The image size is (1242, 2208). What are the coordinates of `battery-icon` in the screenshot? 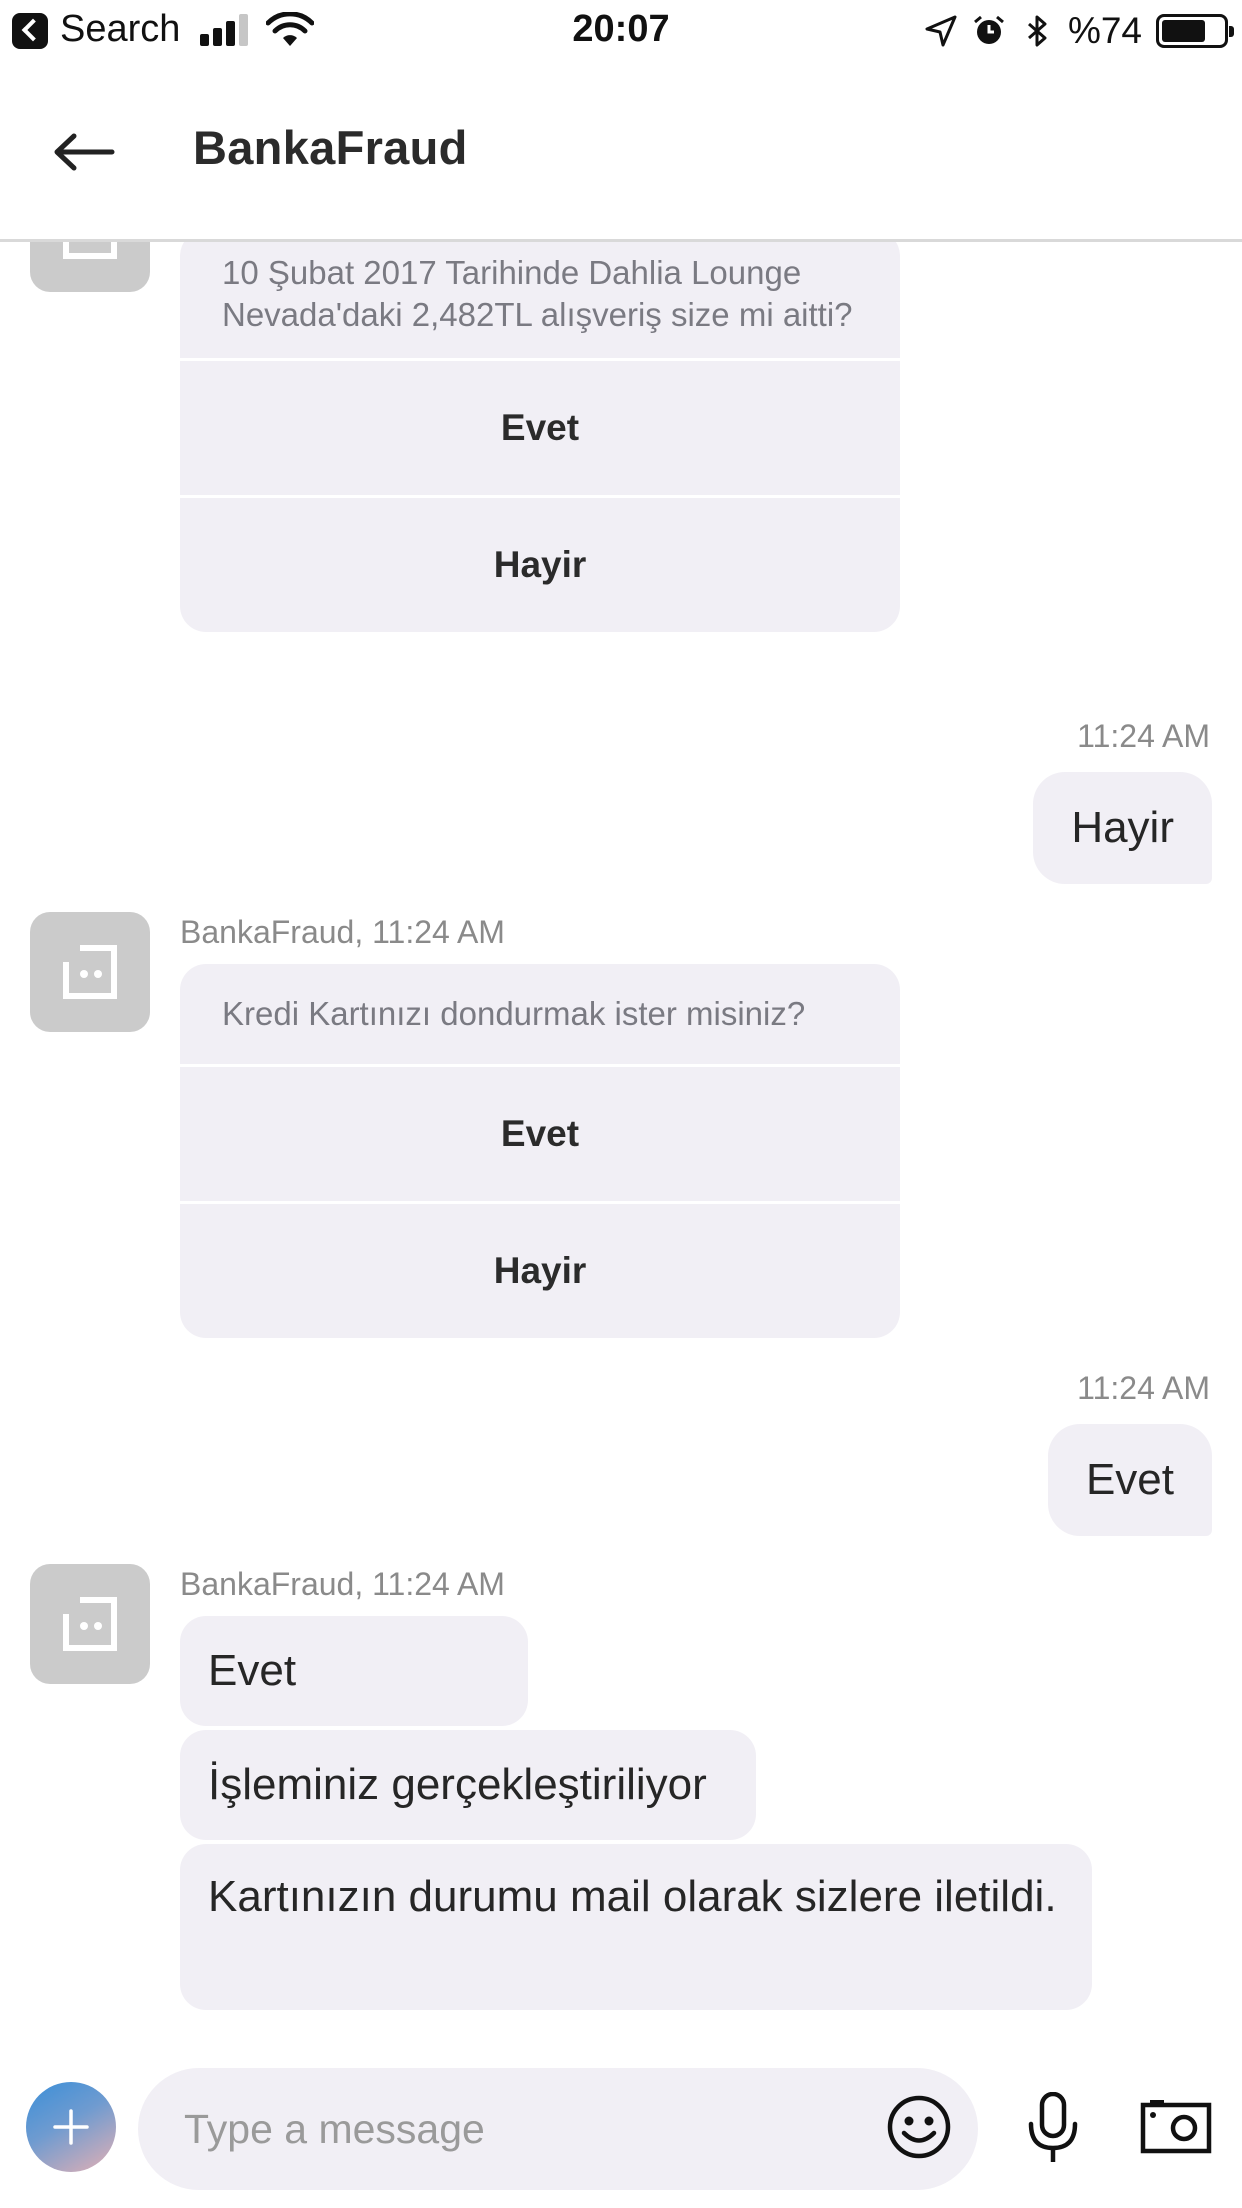 It's located at (1195, 31).